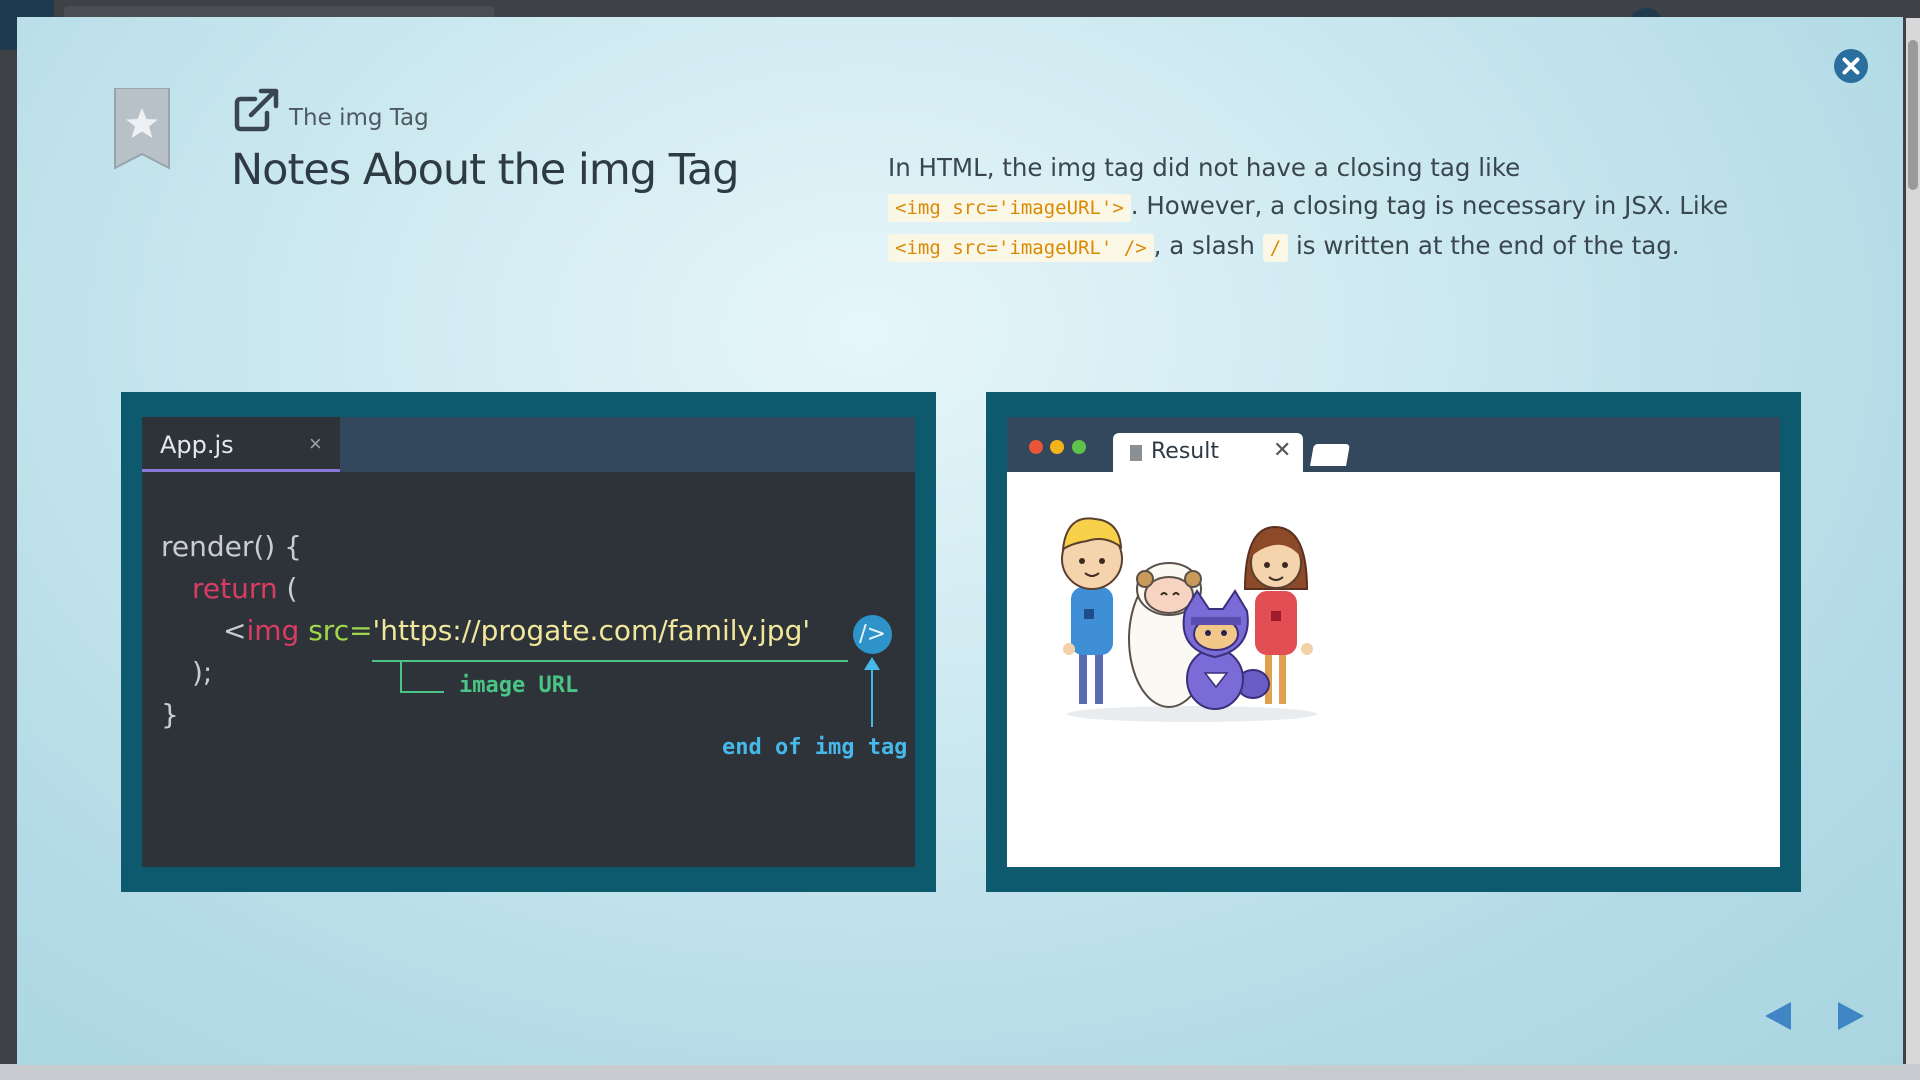 This screenshot has width=1920, height=1080. I want to click on browser-tab-bar: Result ✕, so click(1393, 444).